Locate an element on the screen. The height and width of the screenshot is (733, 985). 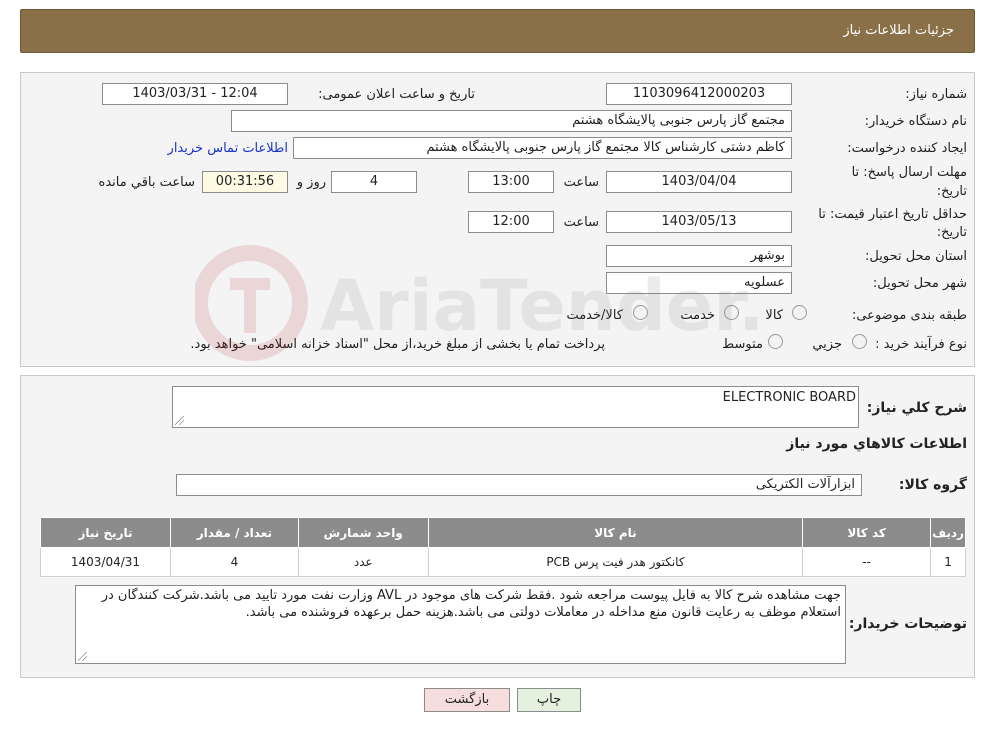
category-service-label: خدمت is located at coordinates (697, 315).